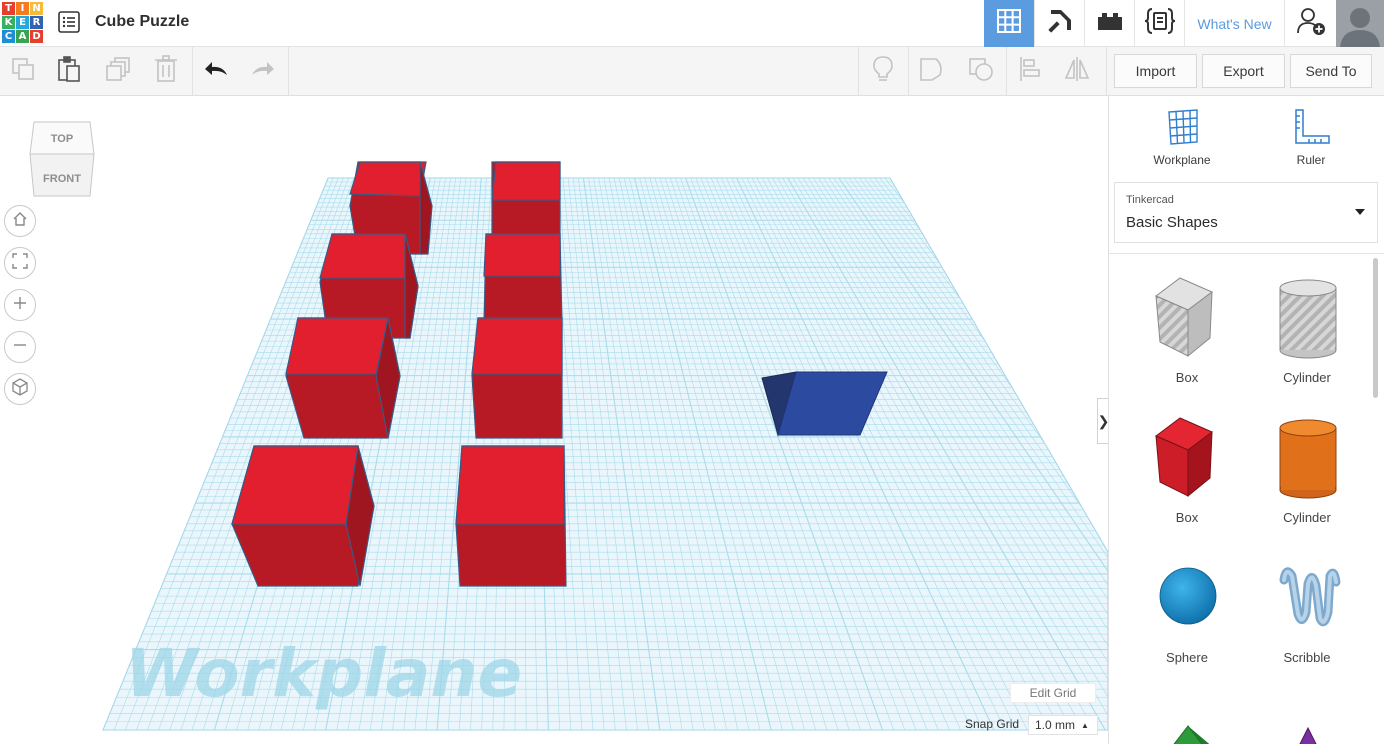 This screenshot has width=1384, height=744. I want to click on duplicate-button, so click(119, 71).